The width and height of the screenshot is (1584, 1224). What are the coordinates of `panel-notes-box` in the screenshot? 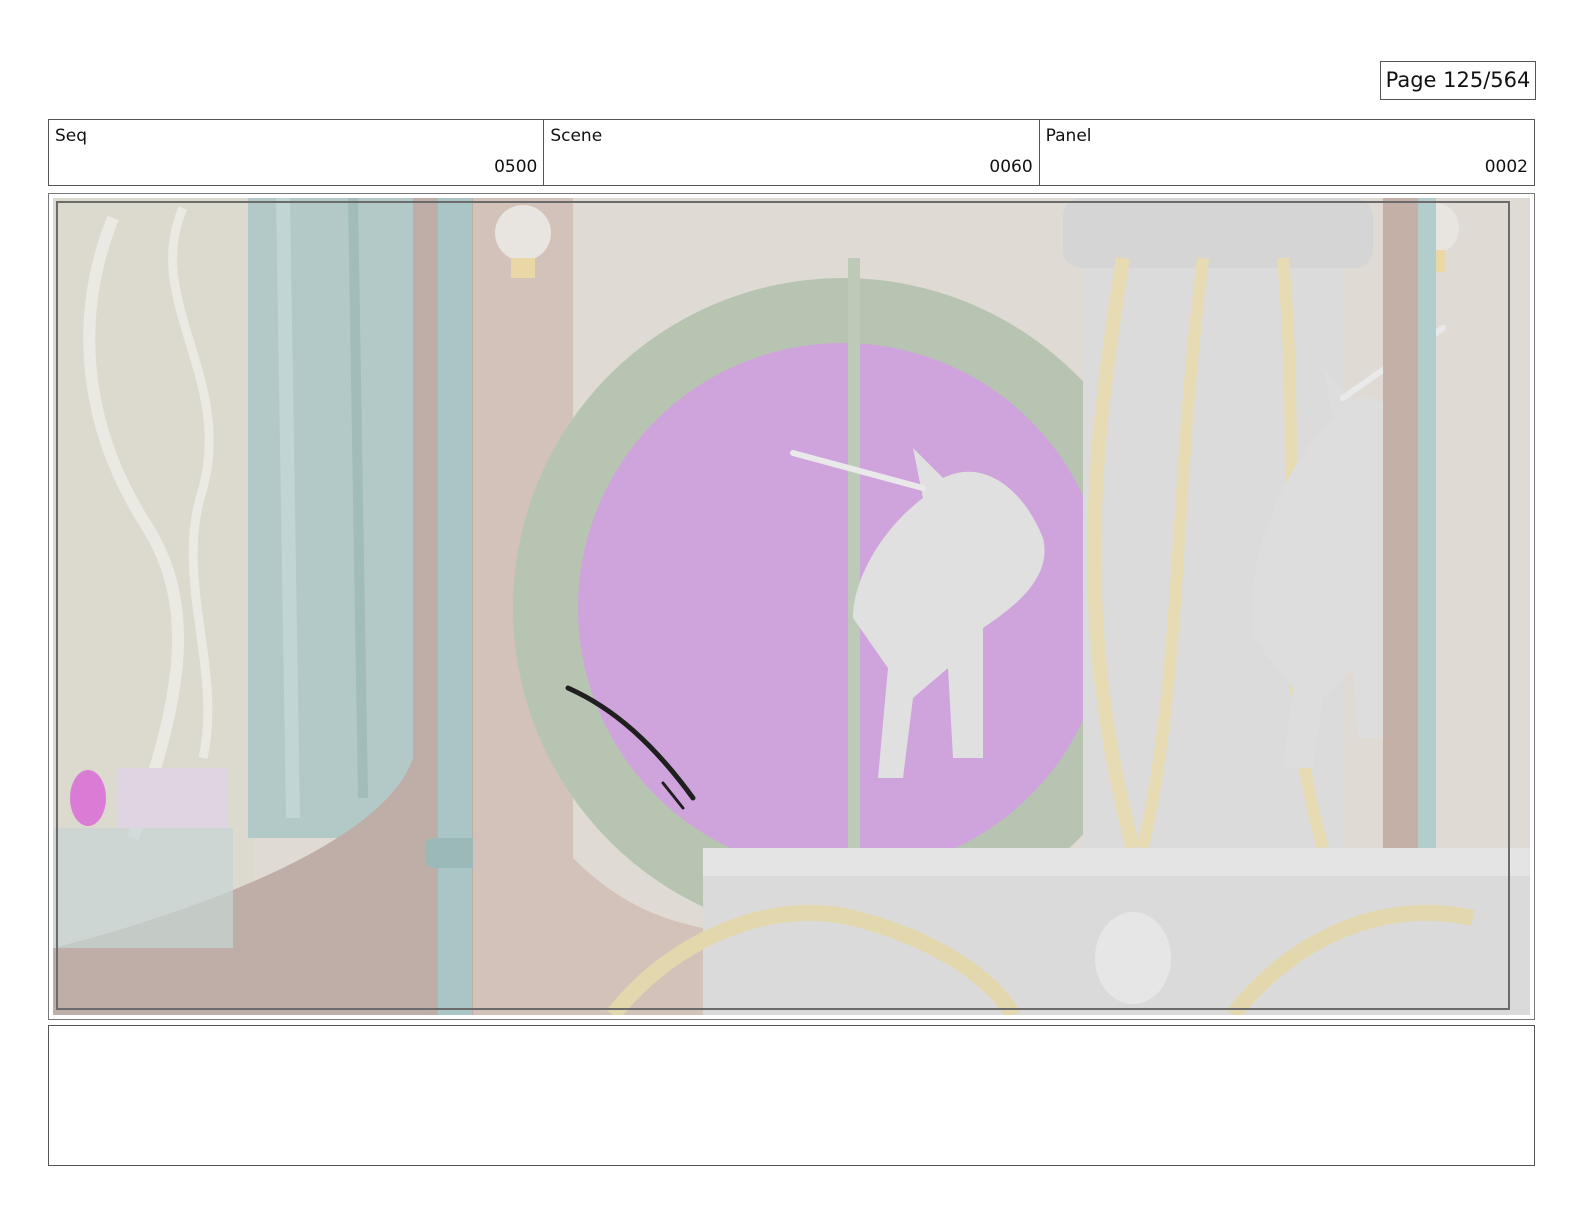 It's located at (791, 1095).